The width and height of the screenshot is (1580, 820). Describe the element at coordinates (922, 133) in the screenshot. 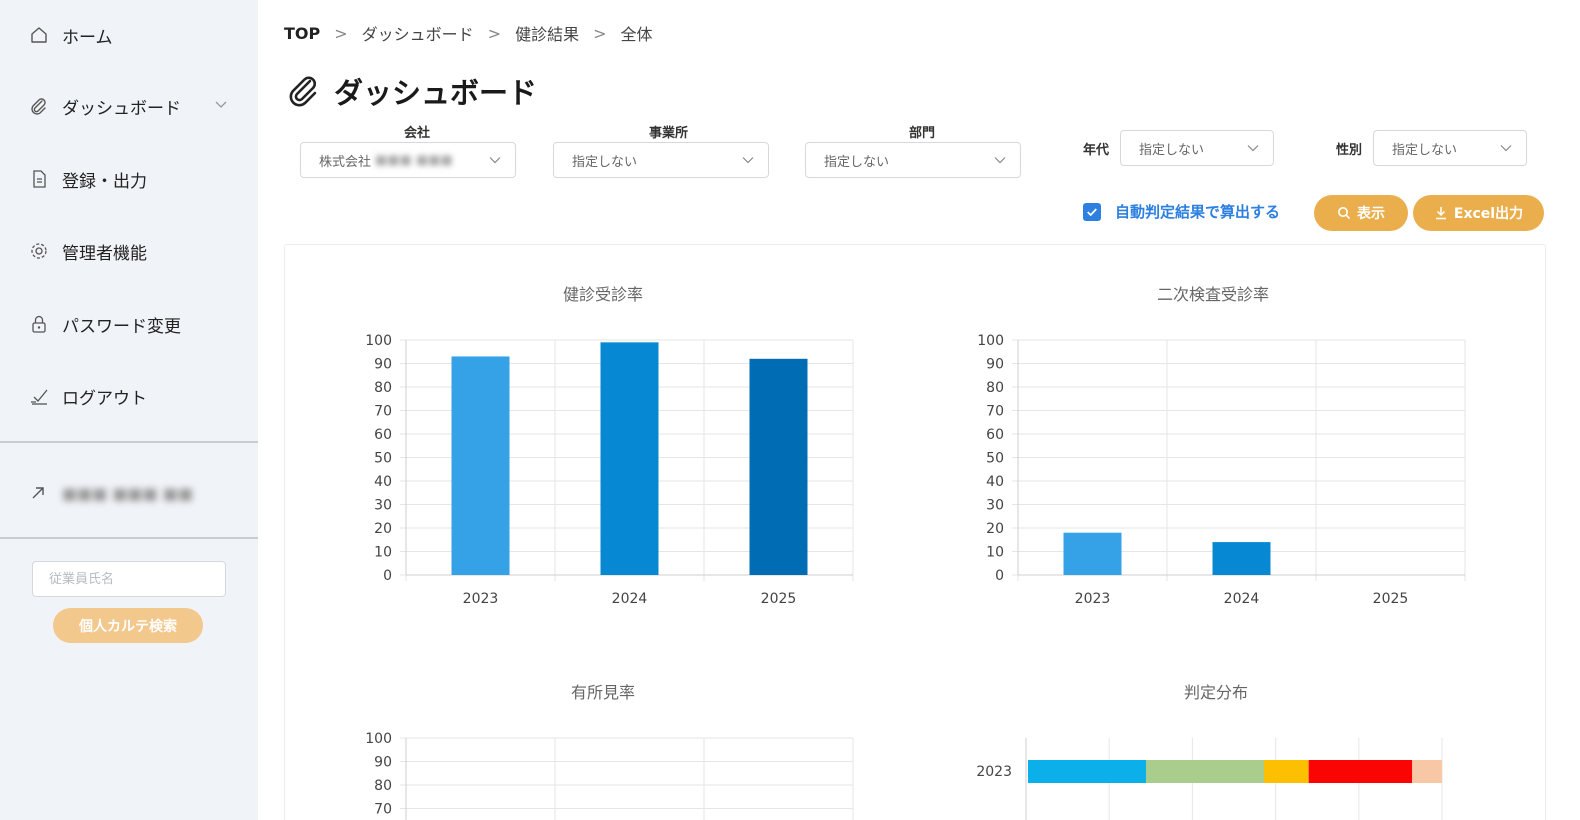

I see `department-label: 部門` at that location.